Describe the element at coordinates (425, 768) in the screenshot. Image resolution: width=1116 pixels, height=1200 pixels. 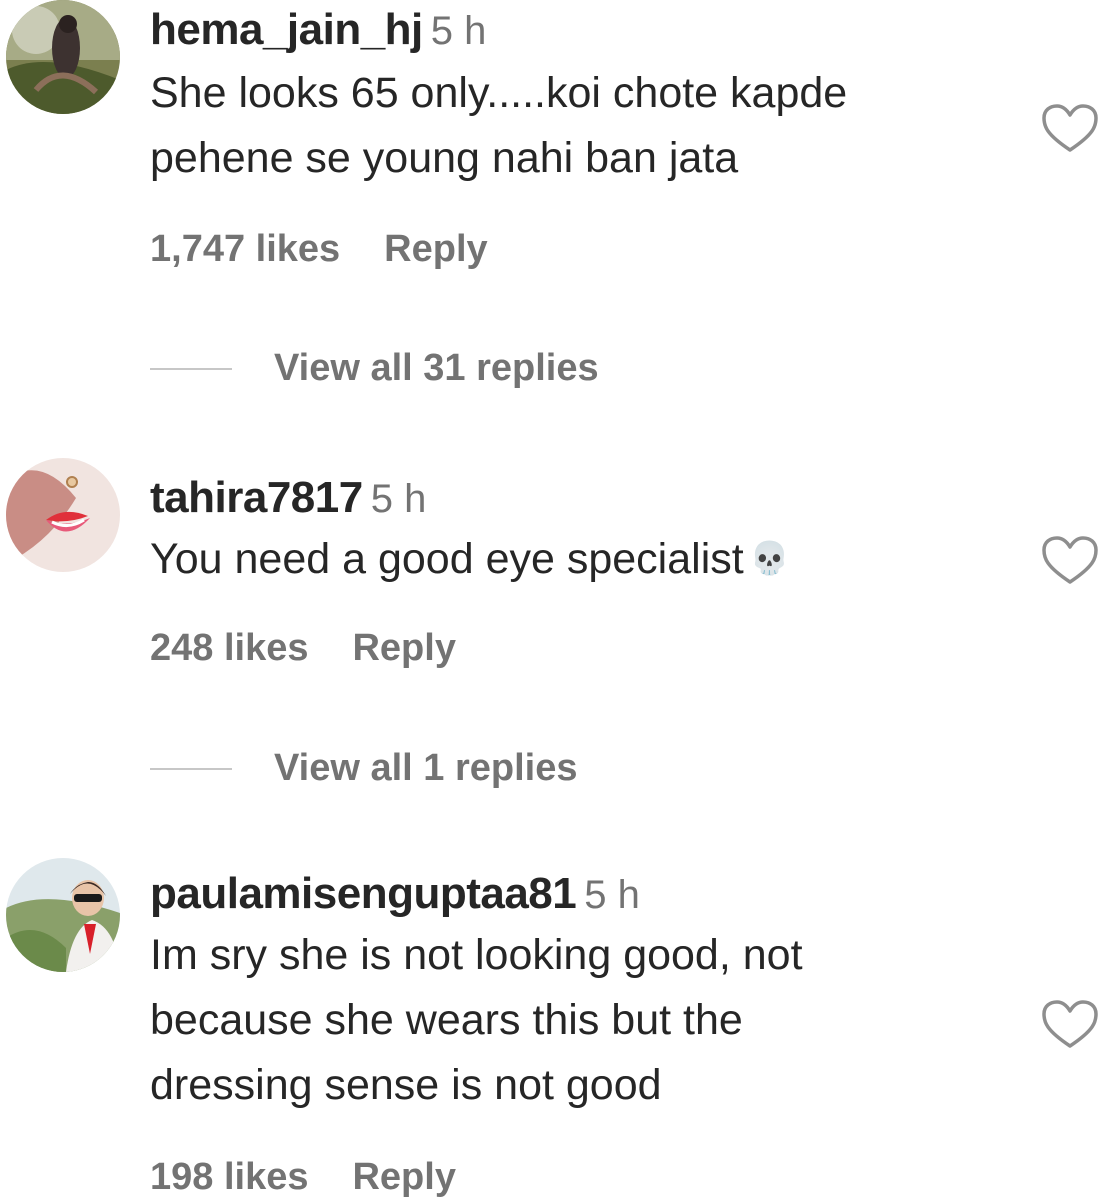
I see `view-replies-button: View all 1 replies` at that location.